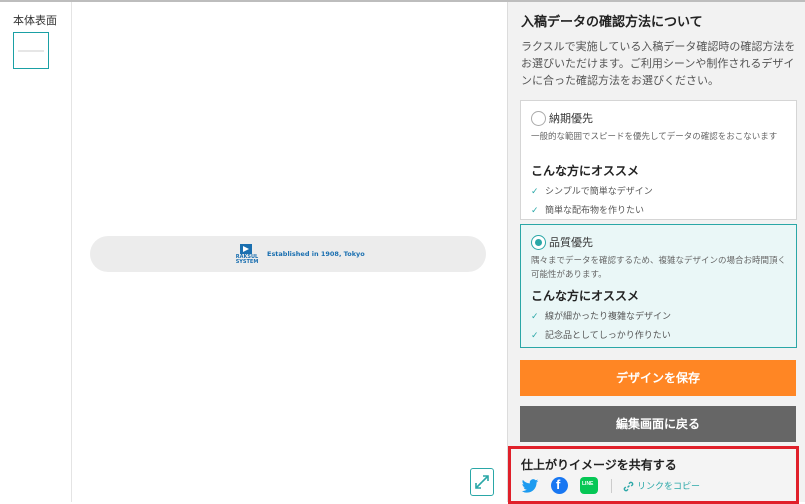 This screenshot has height=504, width=805. I want to click on thumbnail-preview, so click(31, 51).